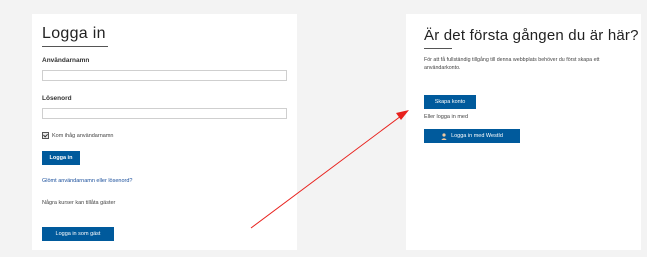 This screenshot has width=647, height=257. I want to click on username-input, so click(164, 75).